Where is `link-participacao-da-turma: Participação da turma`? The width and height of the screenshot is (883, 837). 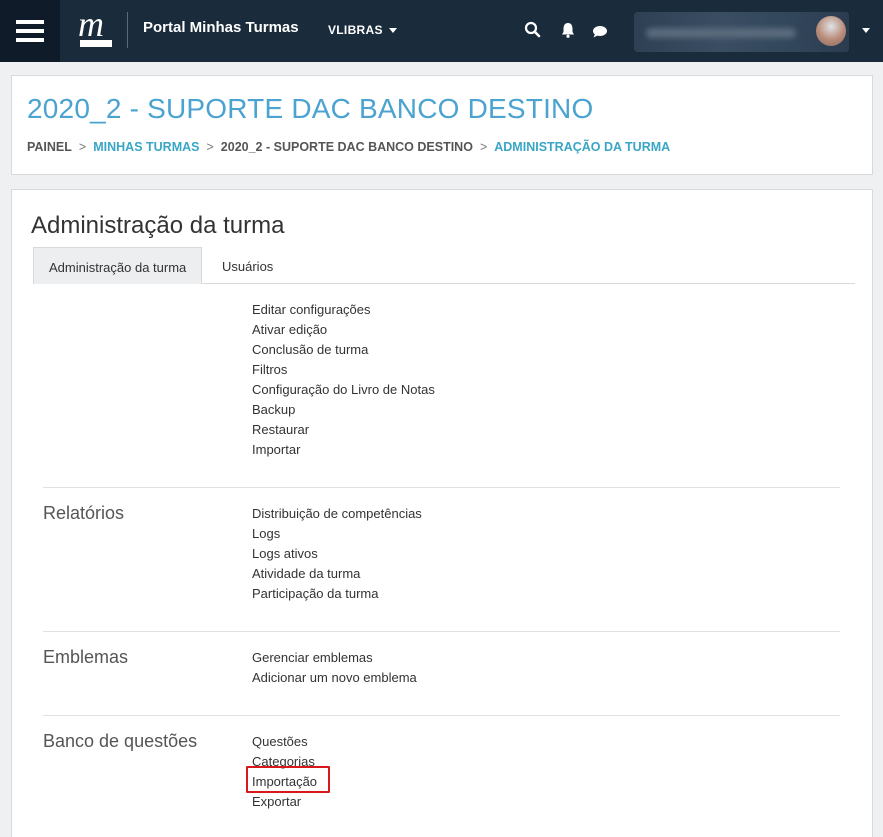
link-participacao-da-turma: Participação da turma is located at coordinates (315, 593).